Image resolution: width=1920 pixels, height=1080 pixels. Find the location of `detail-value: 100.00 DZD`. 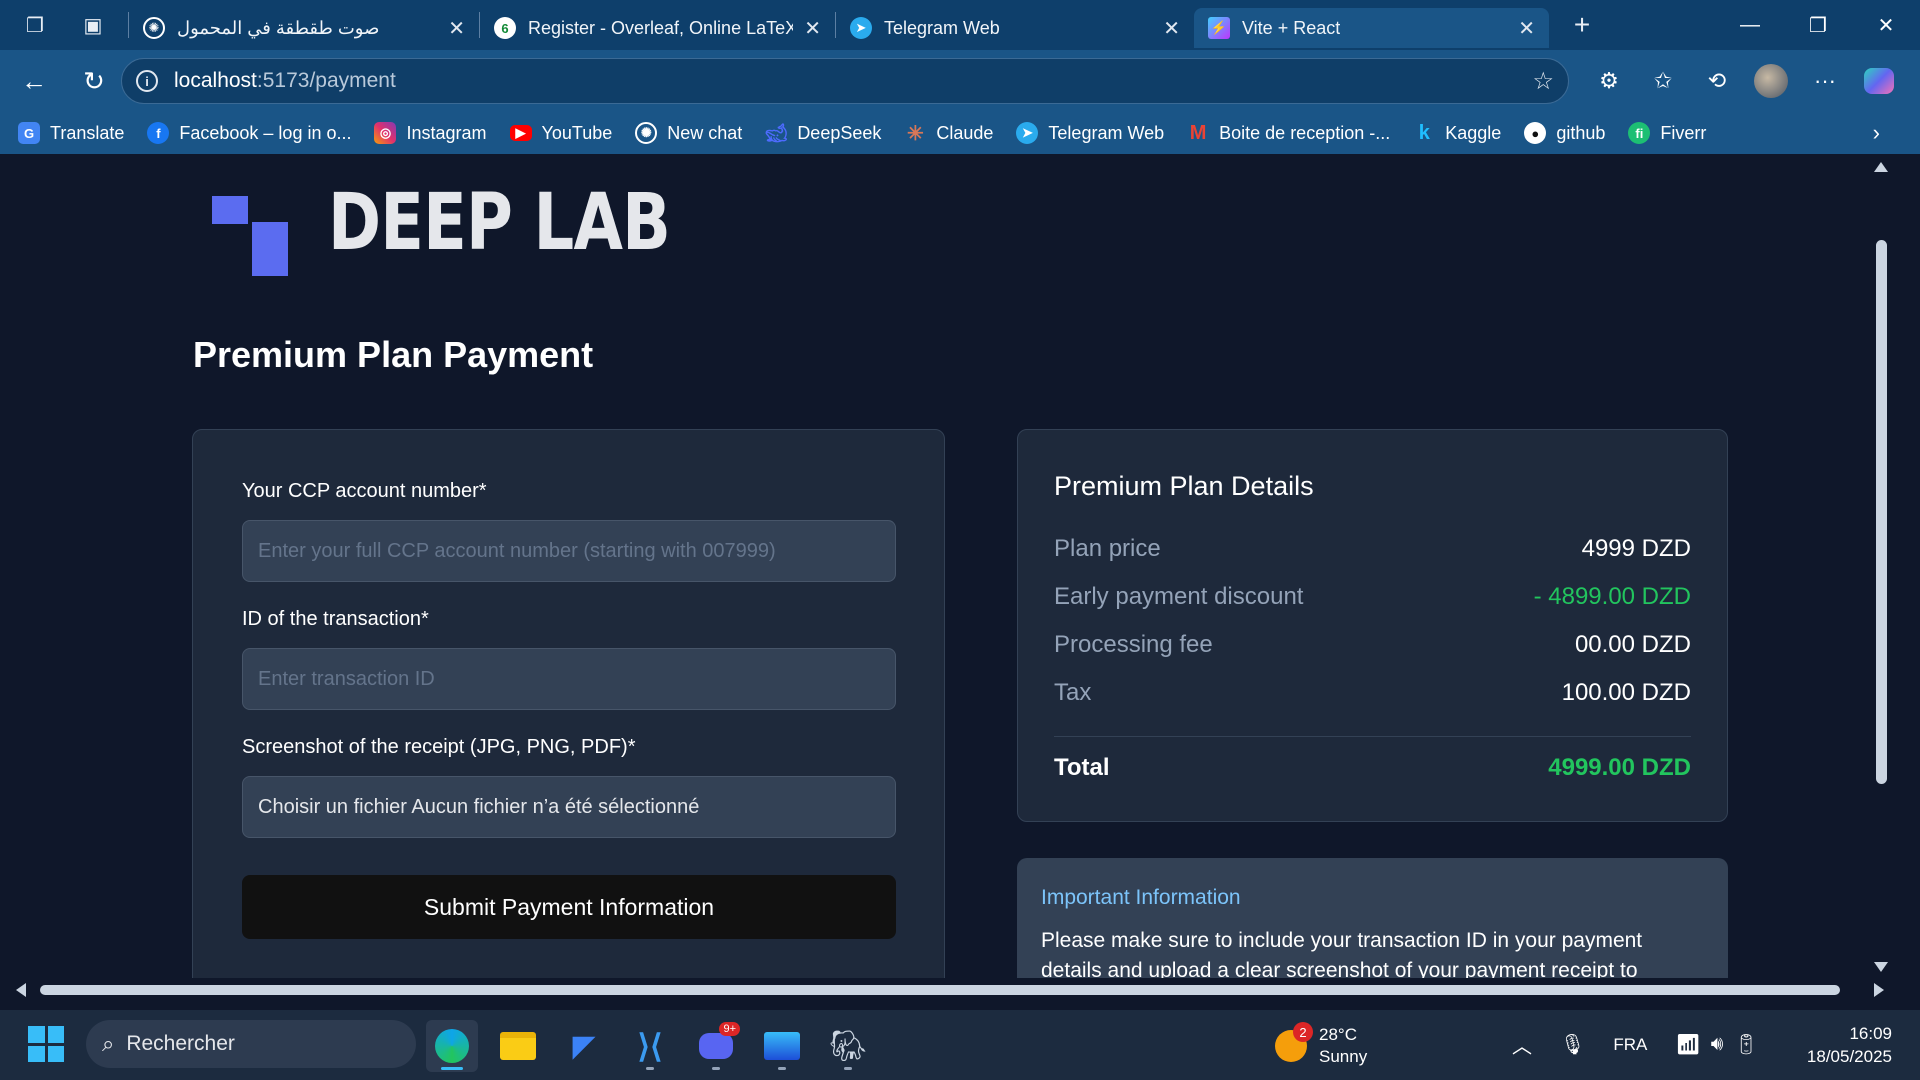

detail-value: 100.00 DZD is located at coordinates (1626, 692).